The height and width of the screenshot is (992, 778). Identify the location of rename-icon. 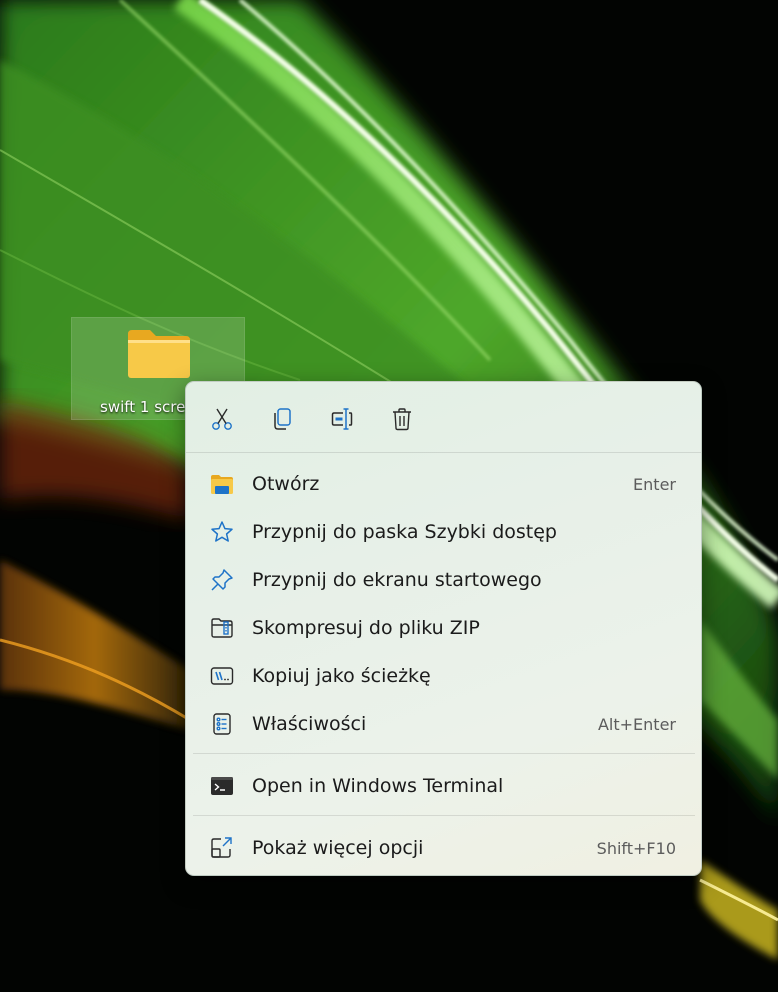
(342, 419).